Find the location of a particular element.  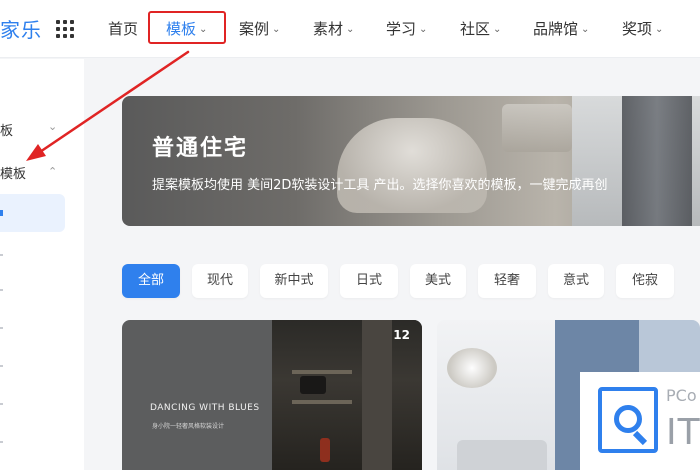

watermark: PCo IT is located at coordinates (640, 421).